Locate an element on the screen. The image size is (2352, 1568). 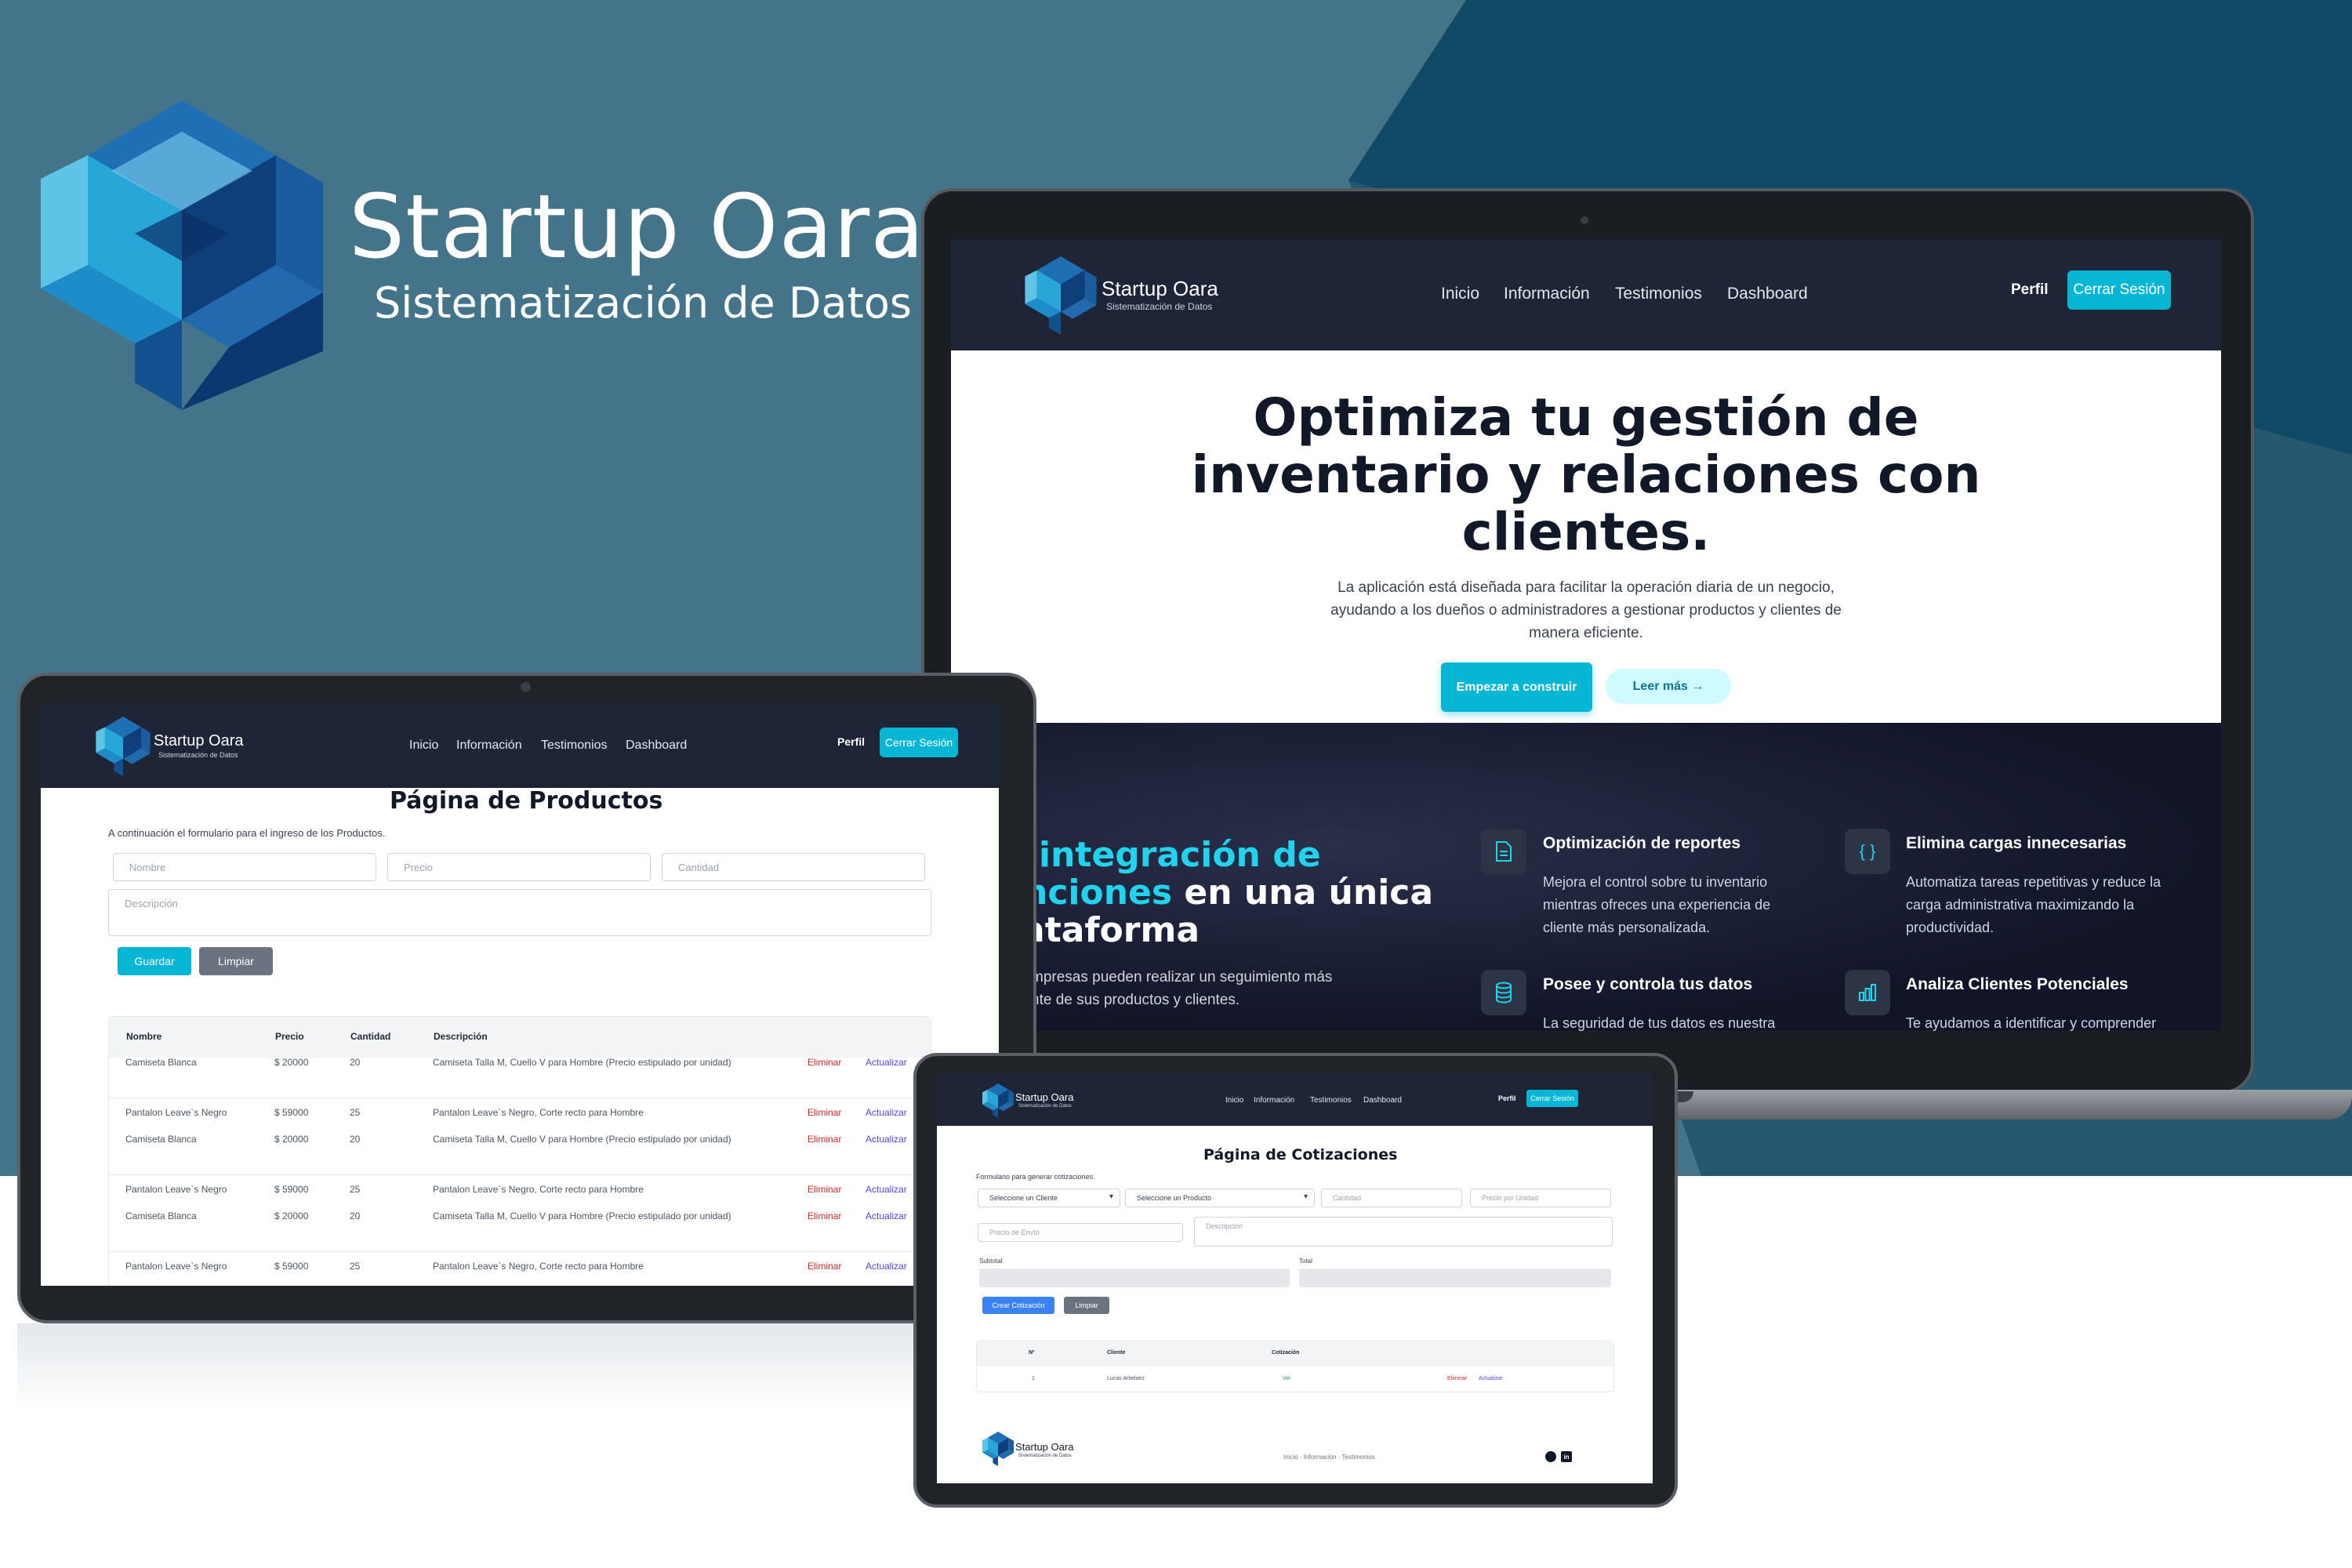
row-precio: $ 20000 is located at coordinates (291, 1062).